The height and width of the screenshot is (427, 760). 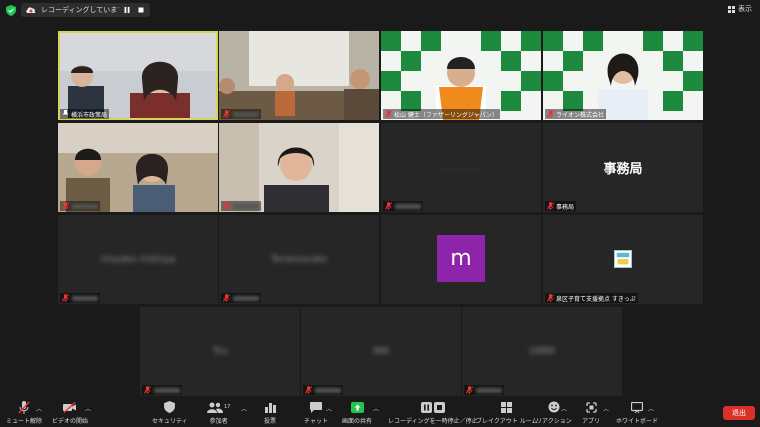 I want to click on participants-button: 17 参加者, so click(x=218, y=412).